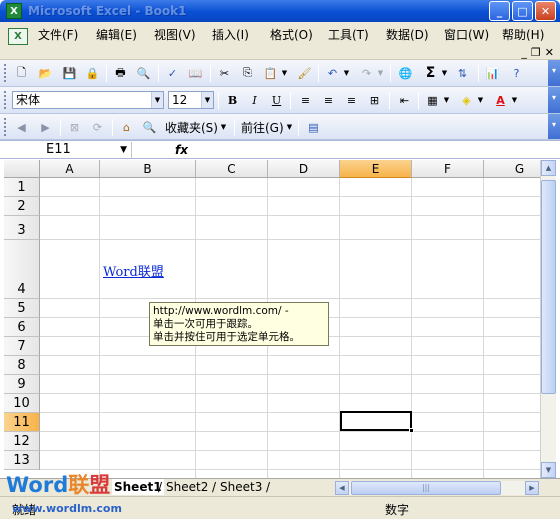 This screenshot has width=560, height=519. What do you see at coordinates (22, 327) in the screenshot?
I see `row-header-6: 6` at bounding box center [22, 327].